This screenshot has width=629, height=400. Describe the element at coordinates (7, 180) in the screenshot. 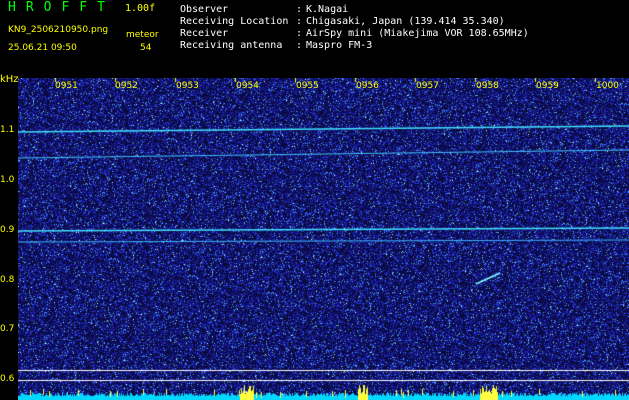

I see `y-tick-label: 1.0` at that location.